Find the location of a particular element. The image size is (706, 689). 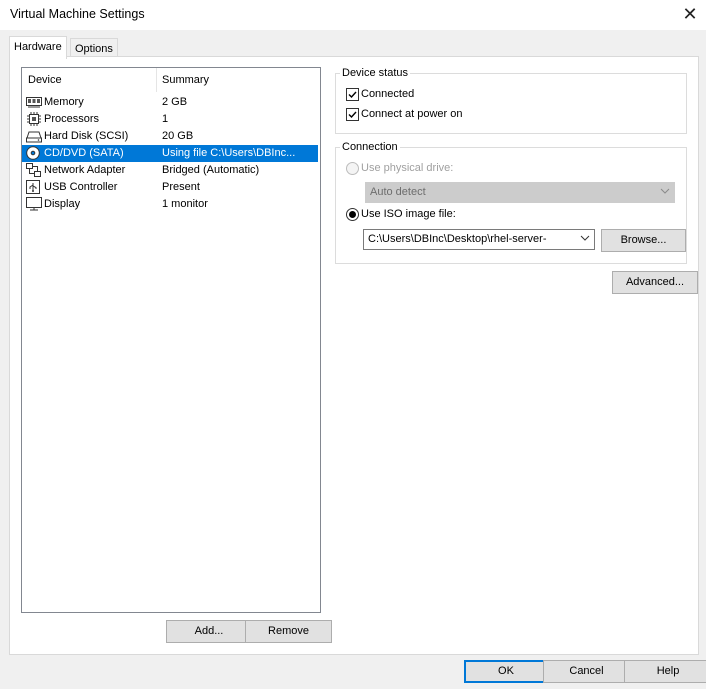

device-name: Processors is located at coordinates (72, 119).